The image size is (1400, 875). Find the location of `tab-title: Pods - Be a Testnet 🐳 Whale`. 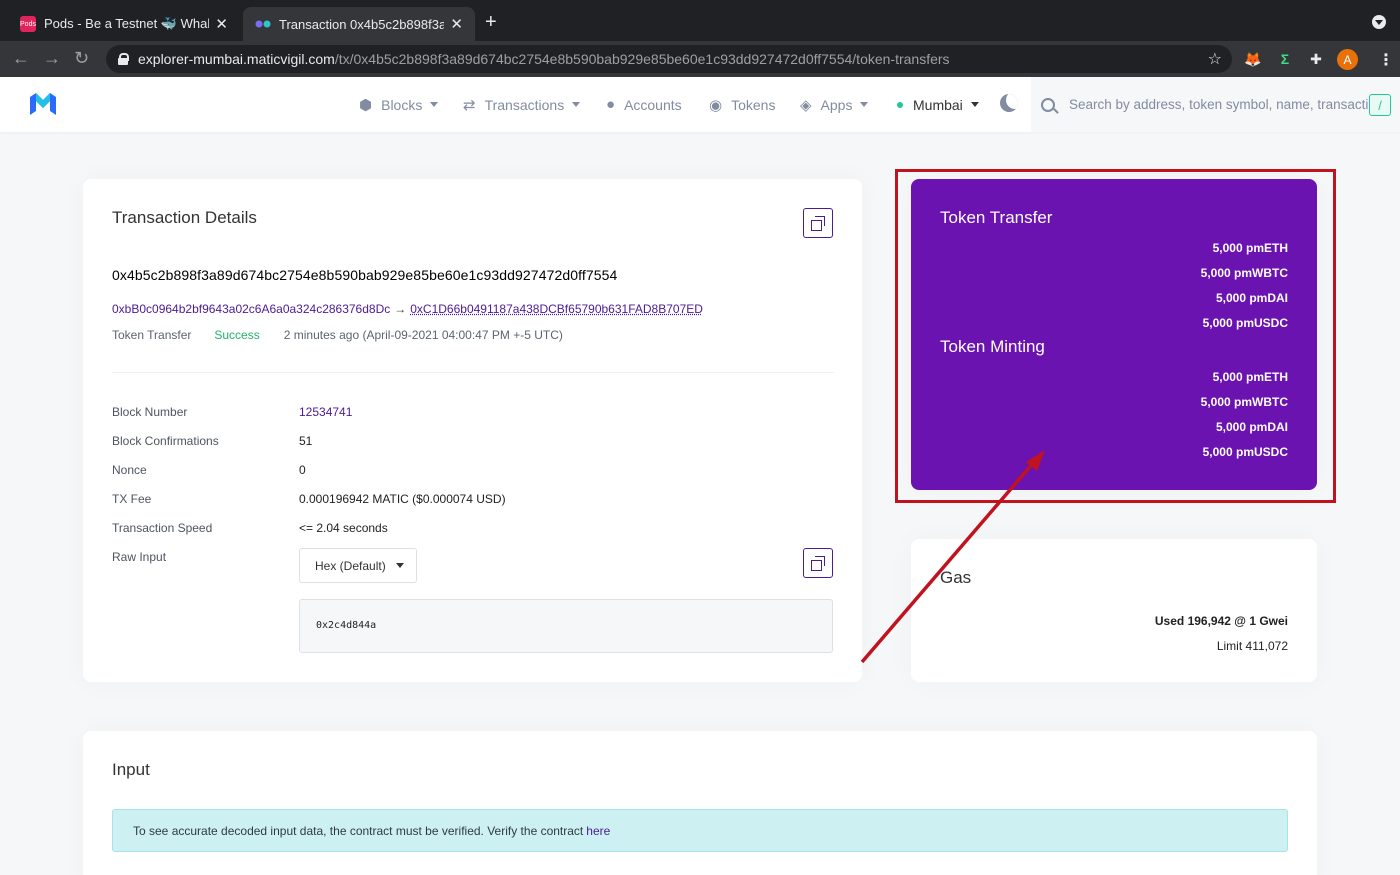

tab-title: Pods - Be a Testnet 🐳 Whale is located at coordinates (127, 23).